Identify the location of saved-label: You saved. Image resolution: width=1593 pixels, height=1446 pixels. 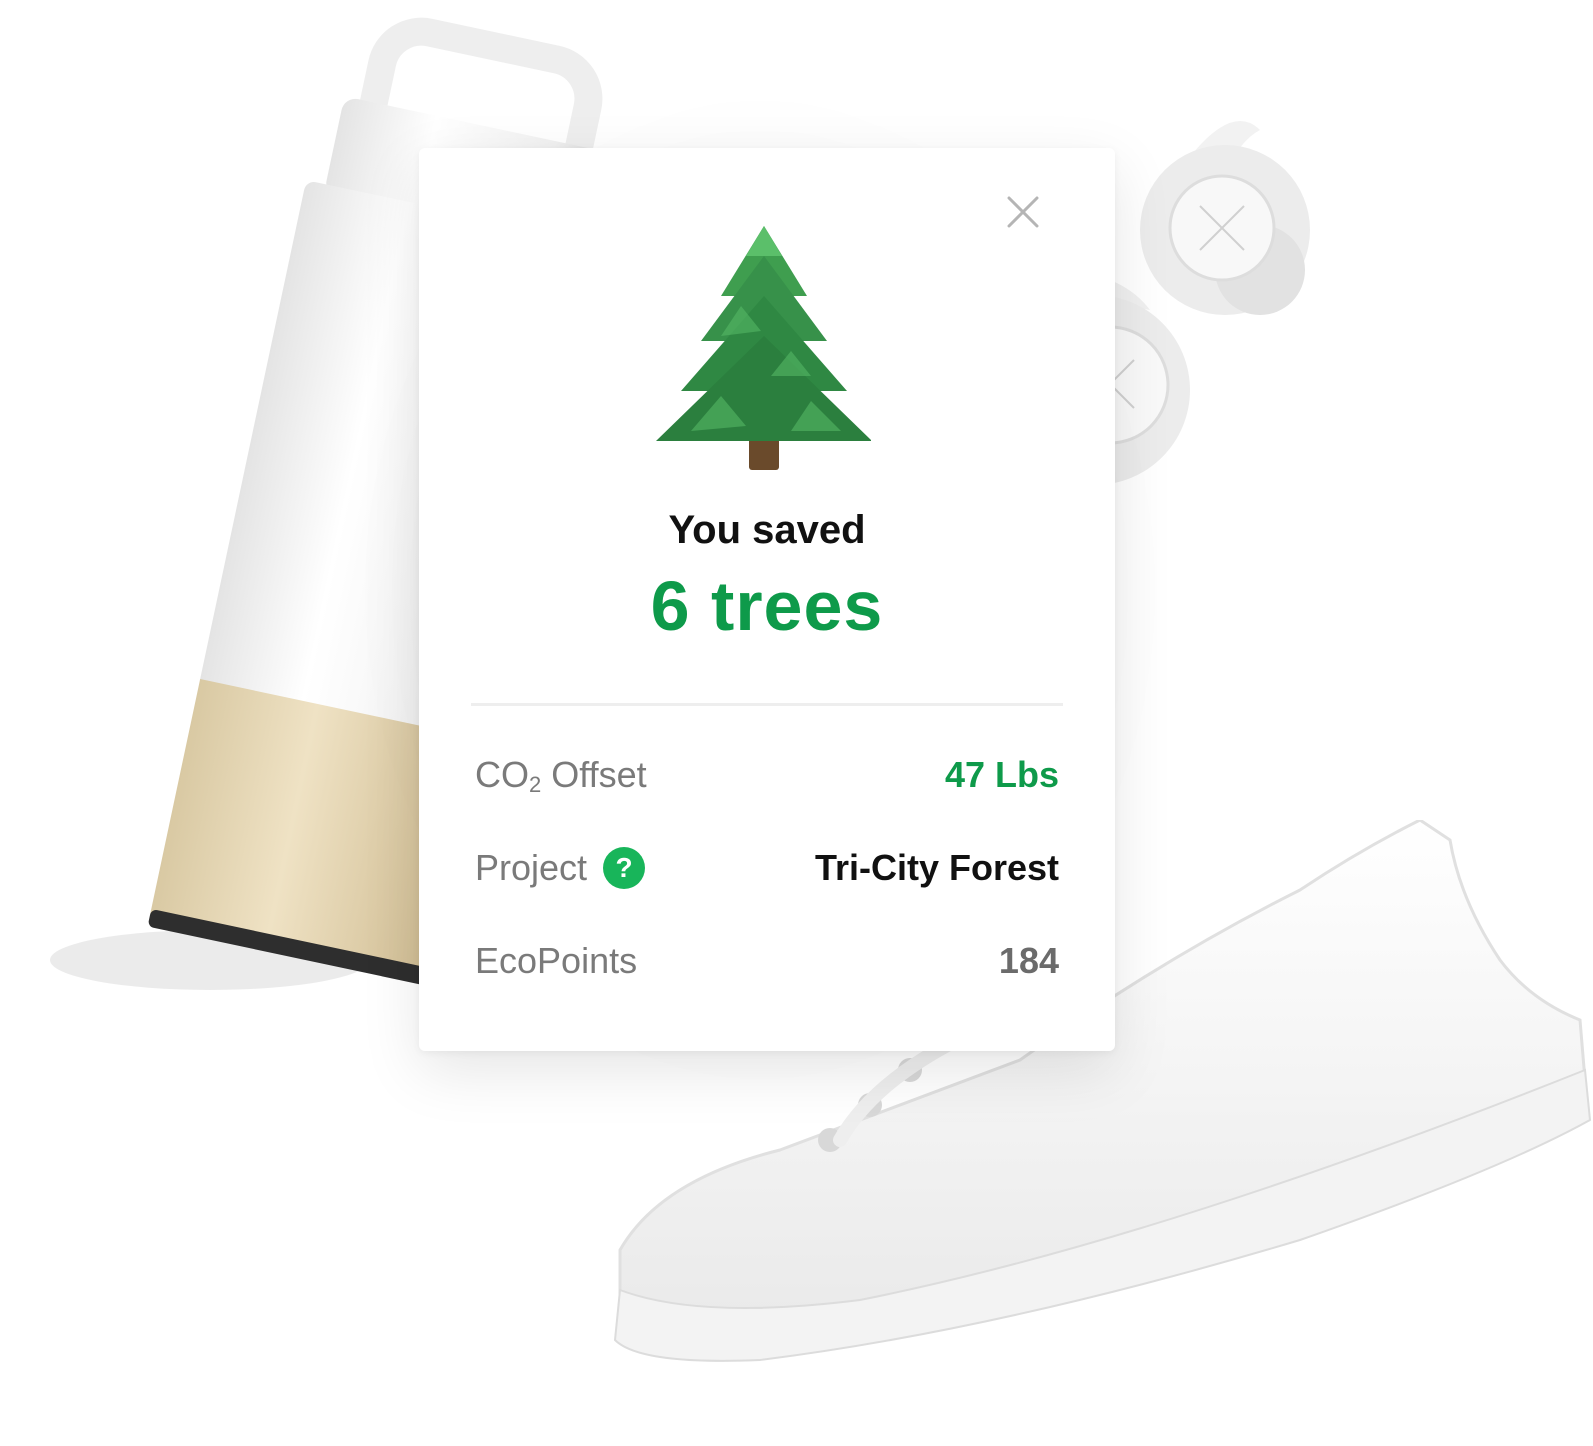
(767, 530).